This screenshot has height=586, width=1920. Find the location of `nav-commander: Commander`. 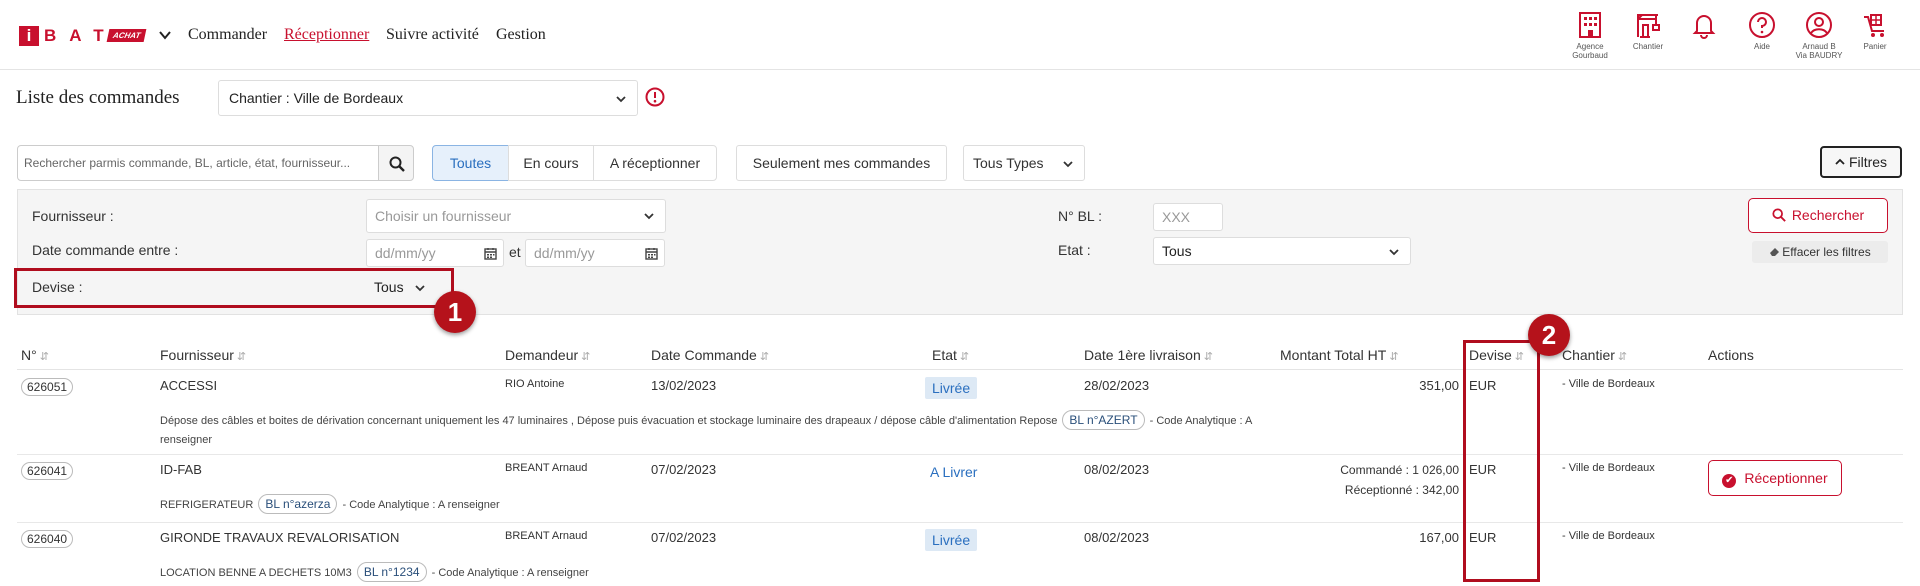

nav-commander: Commander is located at coordinates (227, 35).